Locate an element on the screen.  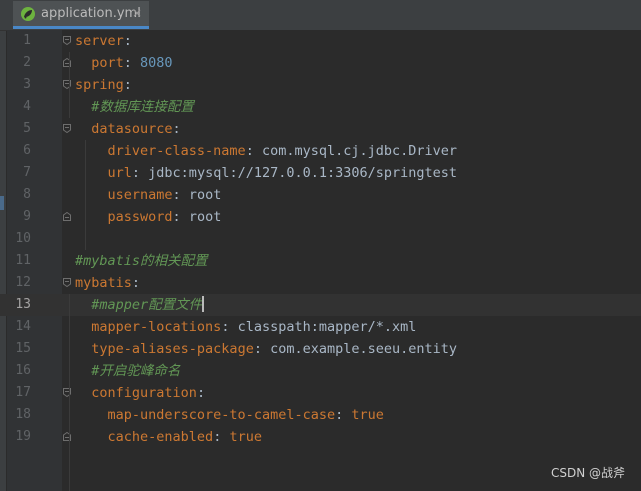
line-number: 11 is located at coordinates (23, 260).